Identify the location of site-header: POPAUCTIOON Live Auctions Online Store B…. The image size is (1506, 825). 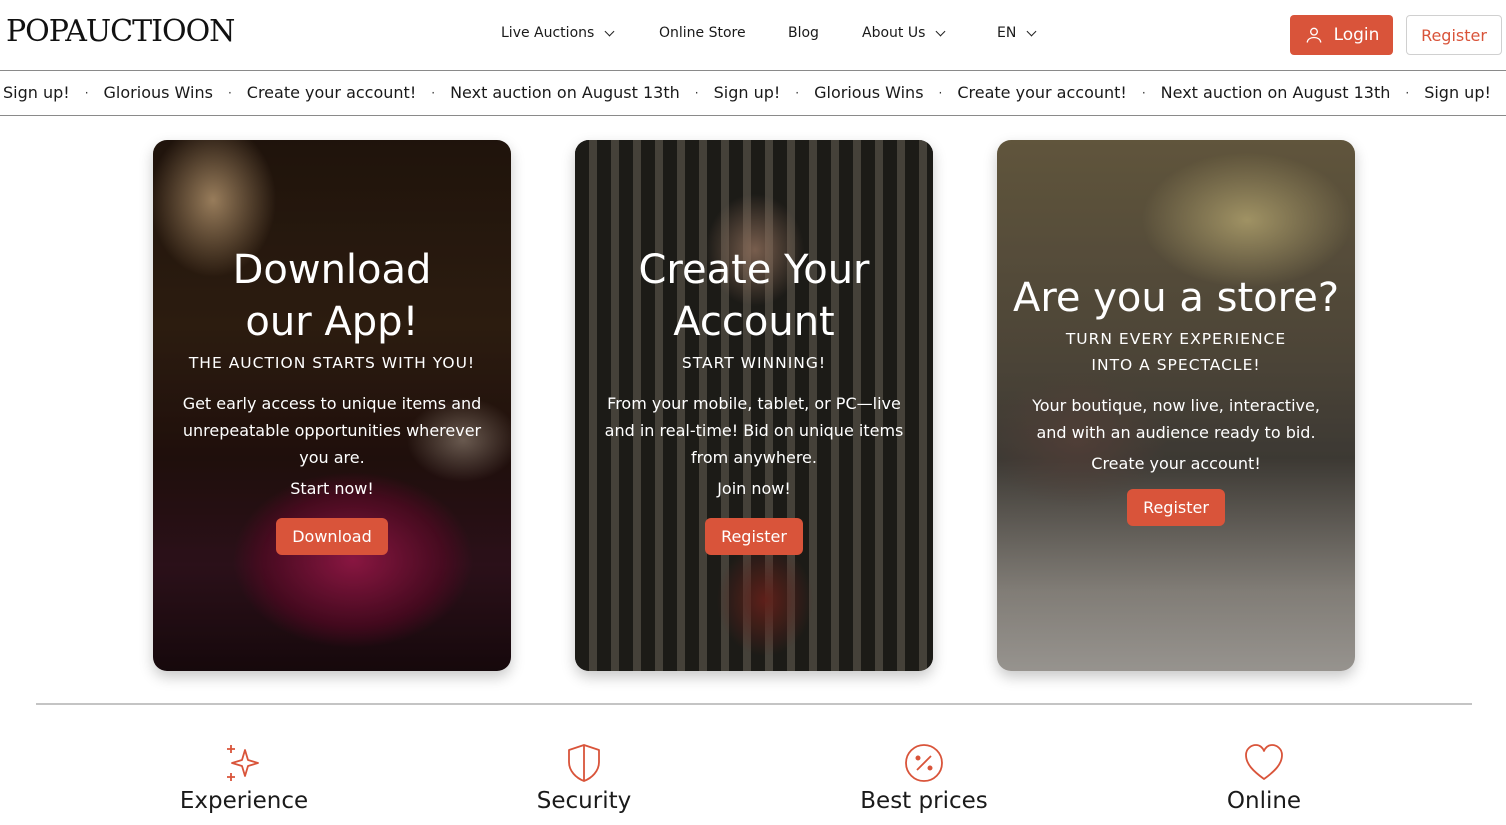
(753, 35).